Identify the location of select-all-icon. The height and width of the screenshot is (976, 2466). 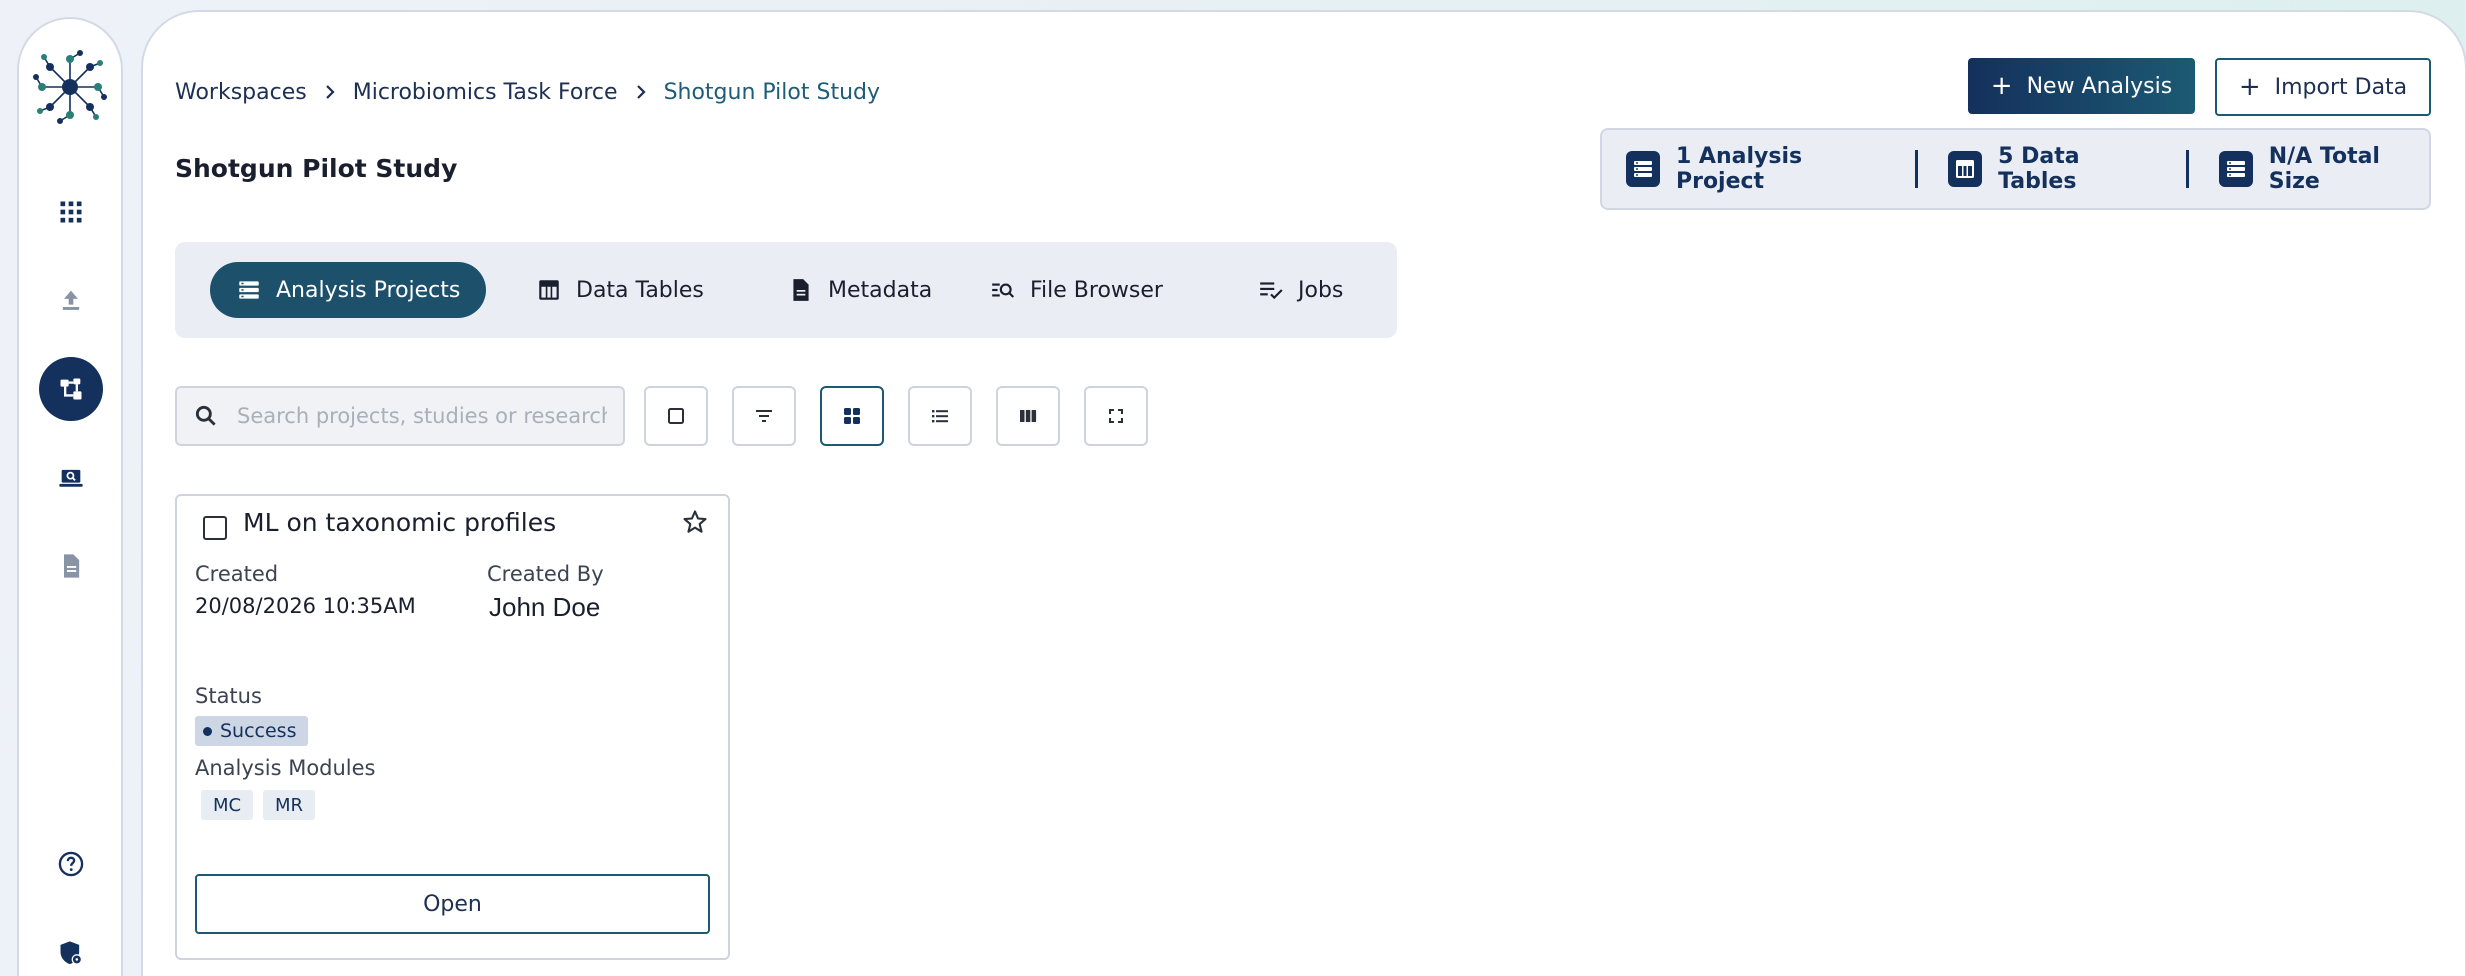
(676, 416).